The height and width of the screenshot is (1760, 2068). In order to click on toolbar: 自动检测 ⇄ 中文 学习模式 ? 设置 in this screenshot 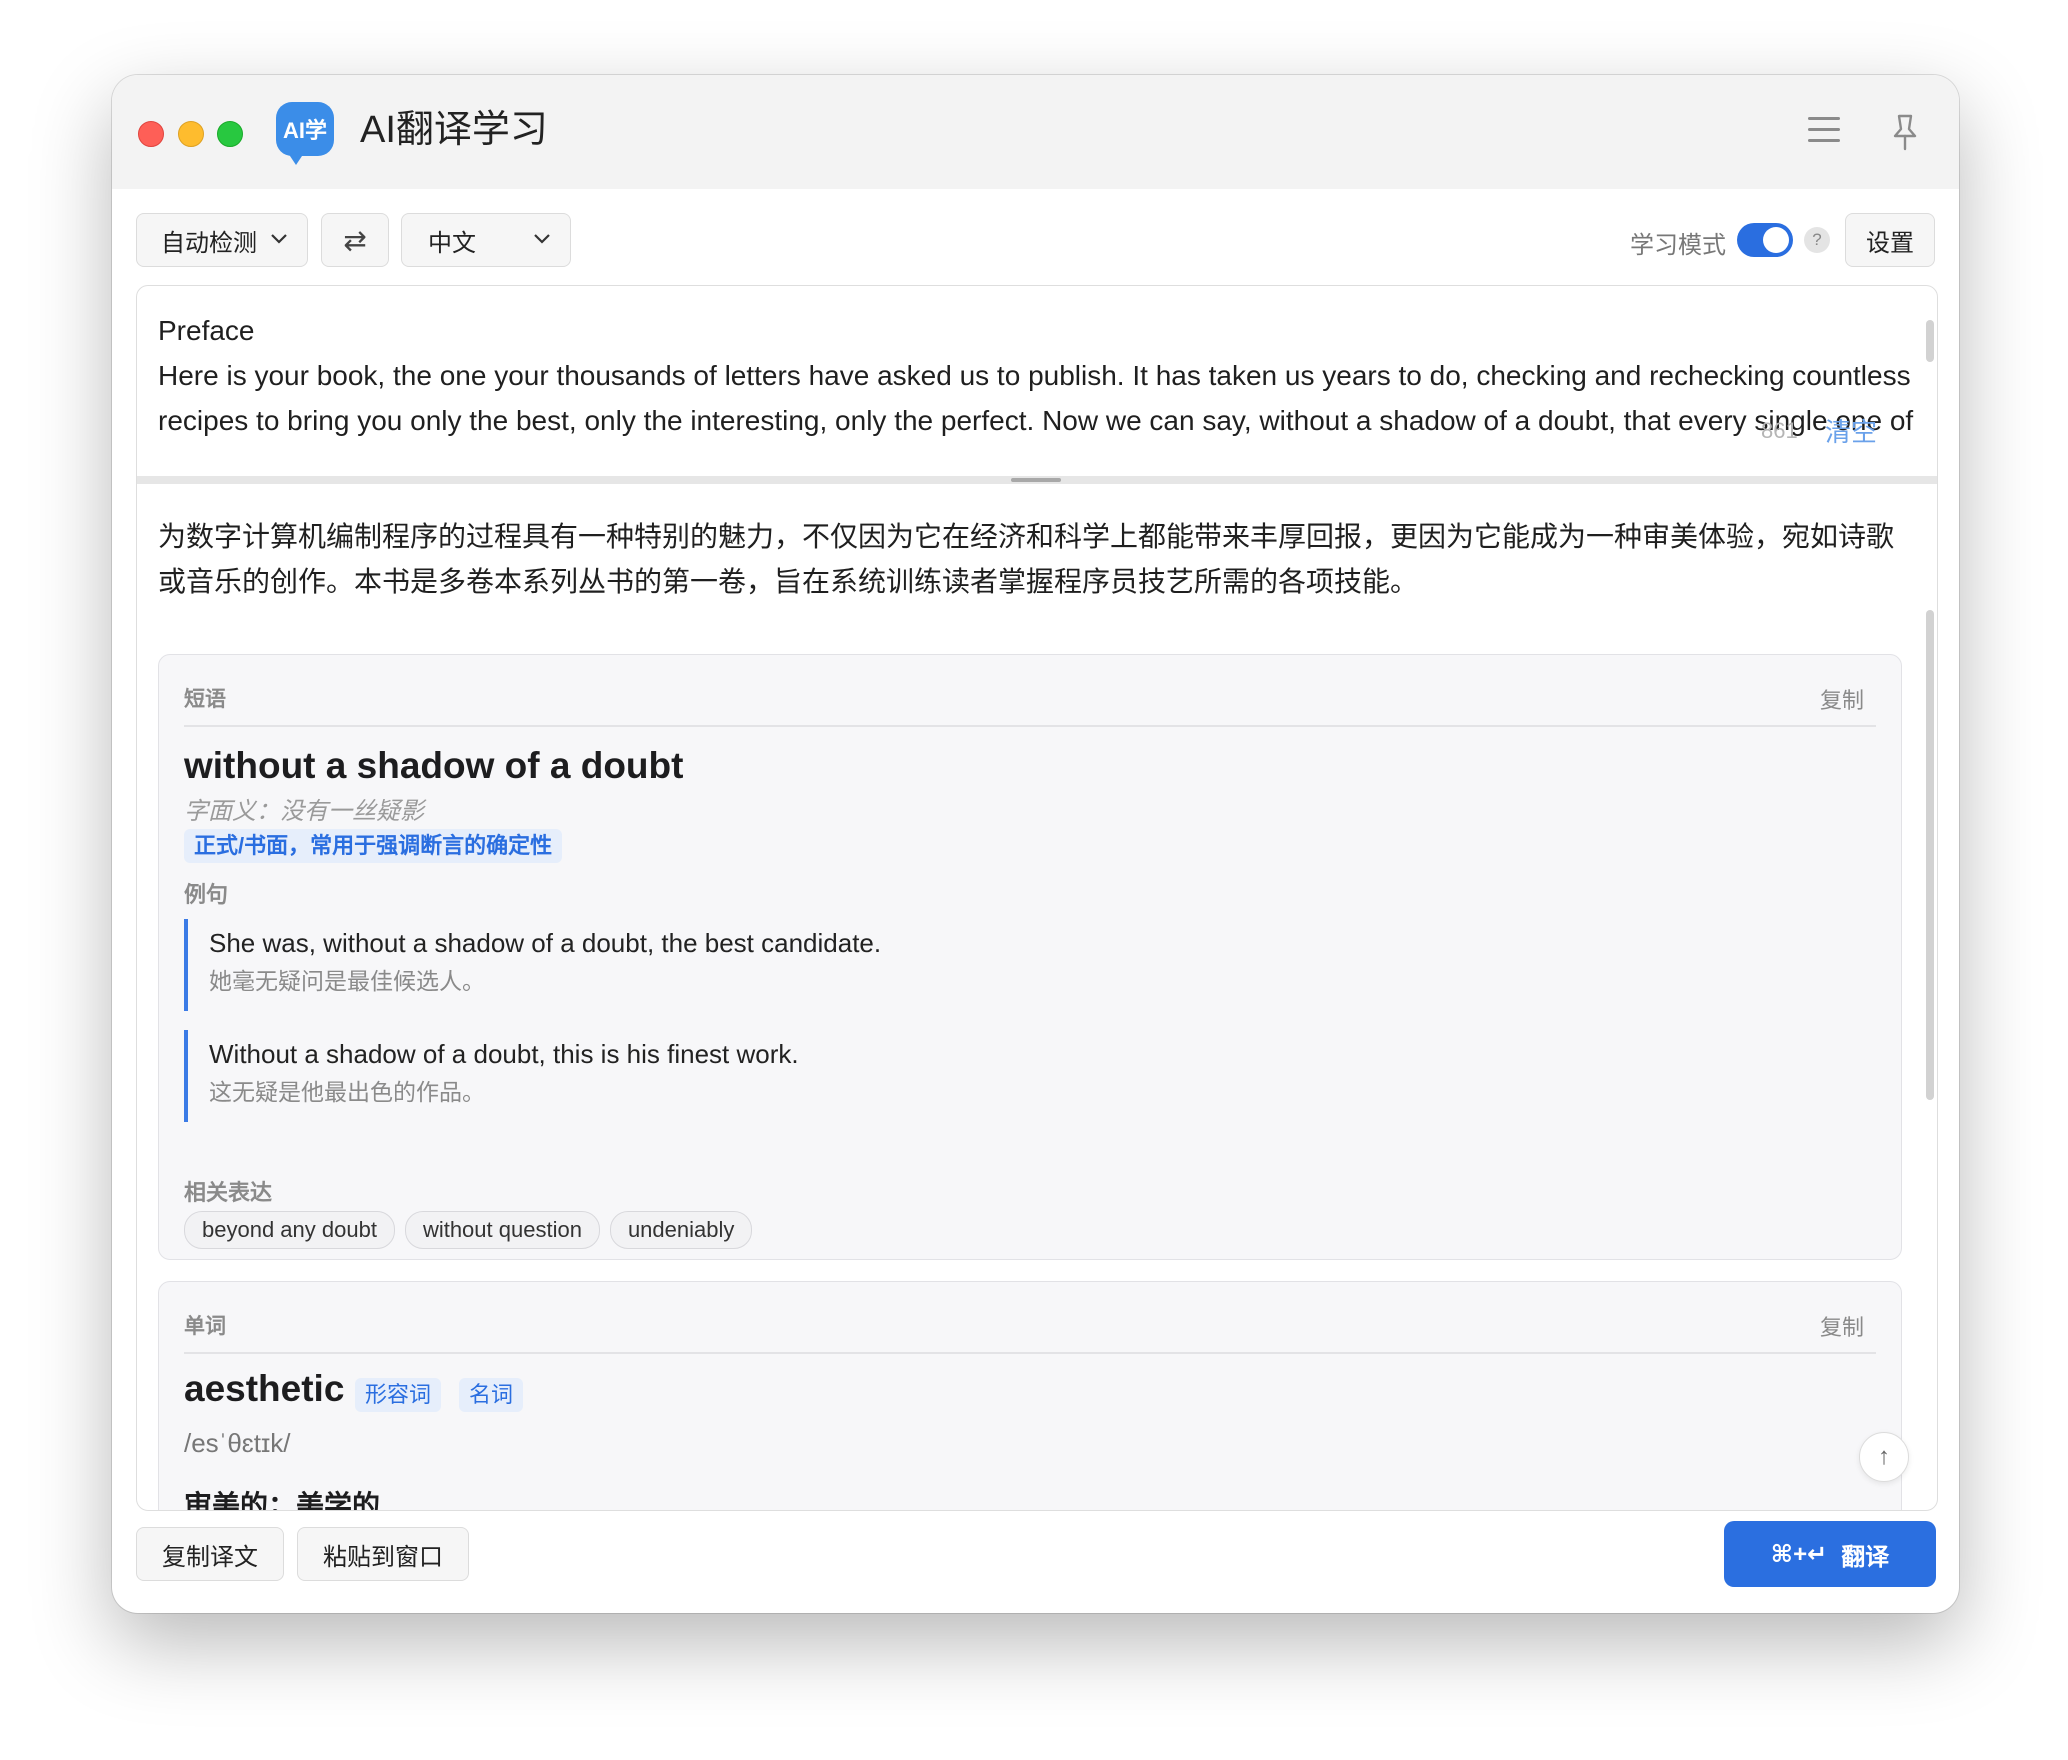, I will do `click(1035, 243)`.